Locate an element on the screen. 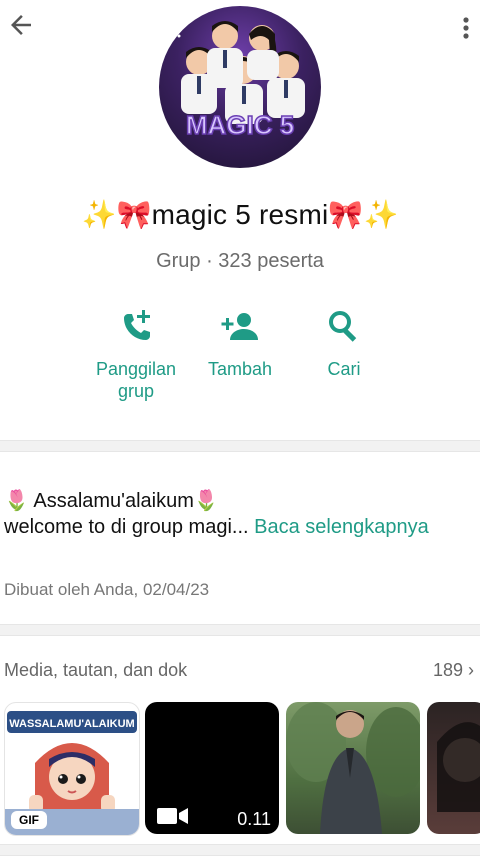 This screenshot has width=480, height=856. created-info: Dibuat oleh Anda, 02/04/23 is located at coordinates (107, 589).